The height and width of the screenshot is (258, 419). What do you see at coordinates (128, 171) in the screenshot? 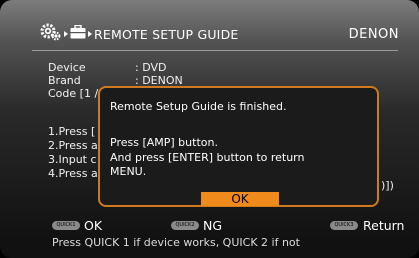
I see `dialog-message-4: MENU.` at bounding box center [128, 171].